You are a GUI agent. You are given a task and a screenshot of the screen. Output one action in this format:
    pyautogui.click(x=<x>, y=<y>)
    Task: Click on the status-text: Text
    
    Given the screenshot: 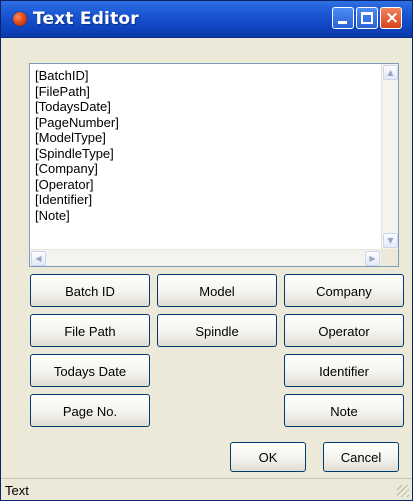 What is the action you would take?
    pyautogui.click(x=17, y=490)
    